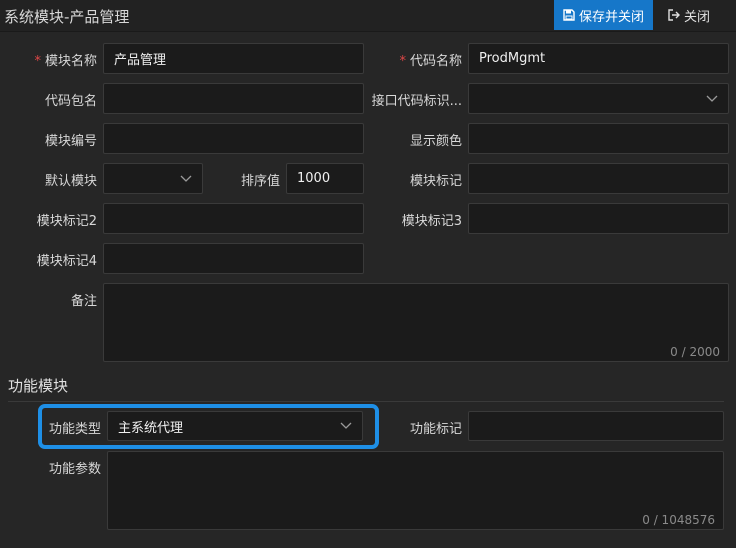 The width and height of the screenshot is (736, 548). What do you see at coordinates (65, 61) in the screenshot?
I see `module-name-label: * 模块名称` at bounding box center [65, 61].